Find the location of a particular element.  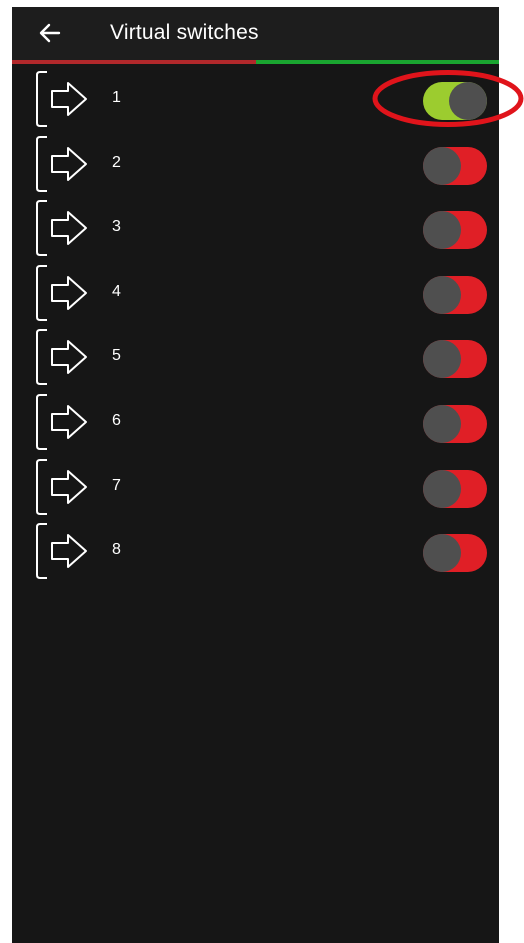

tab-indicator-right is located at coordinates (377, 62).